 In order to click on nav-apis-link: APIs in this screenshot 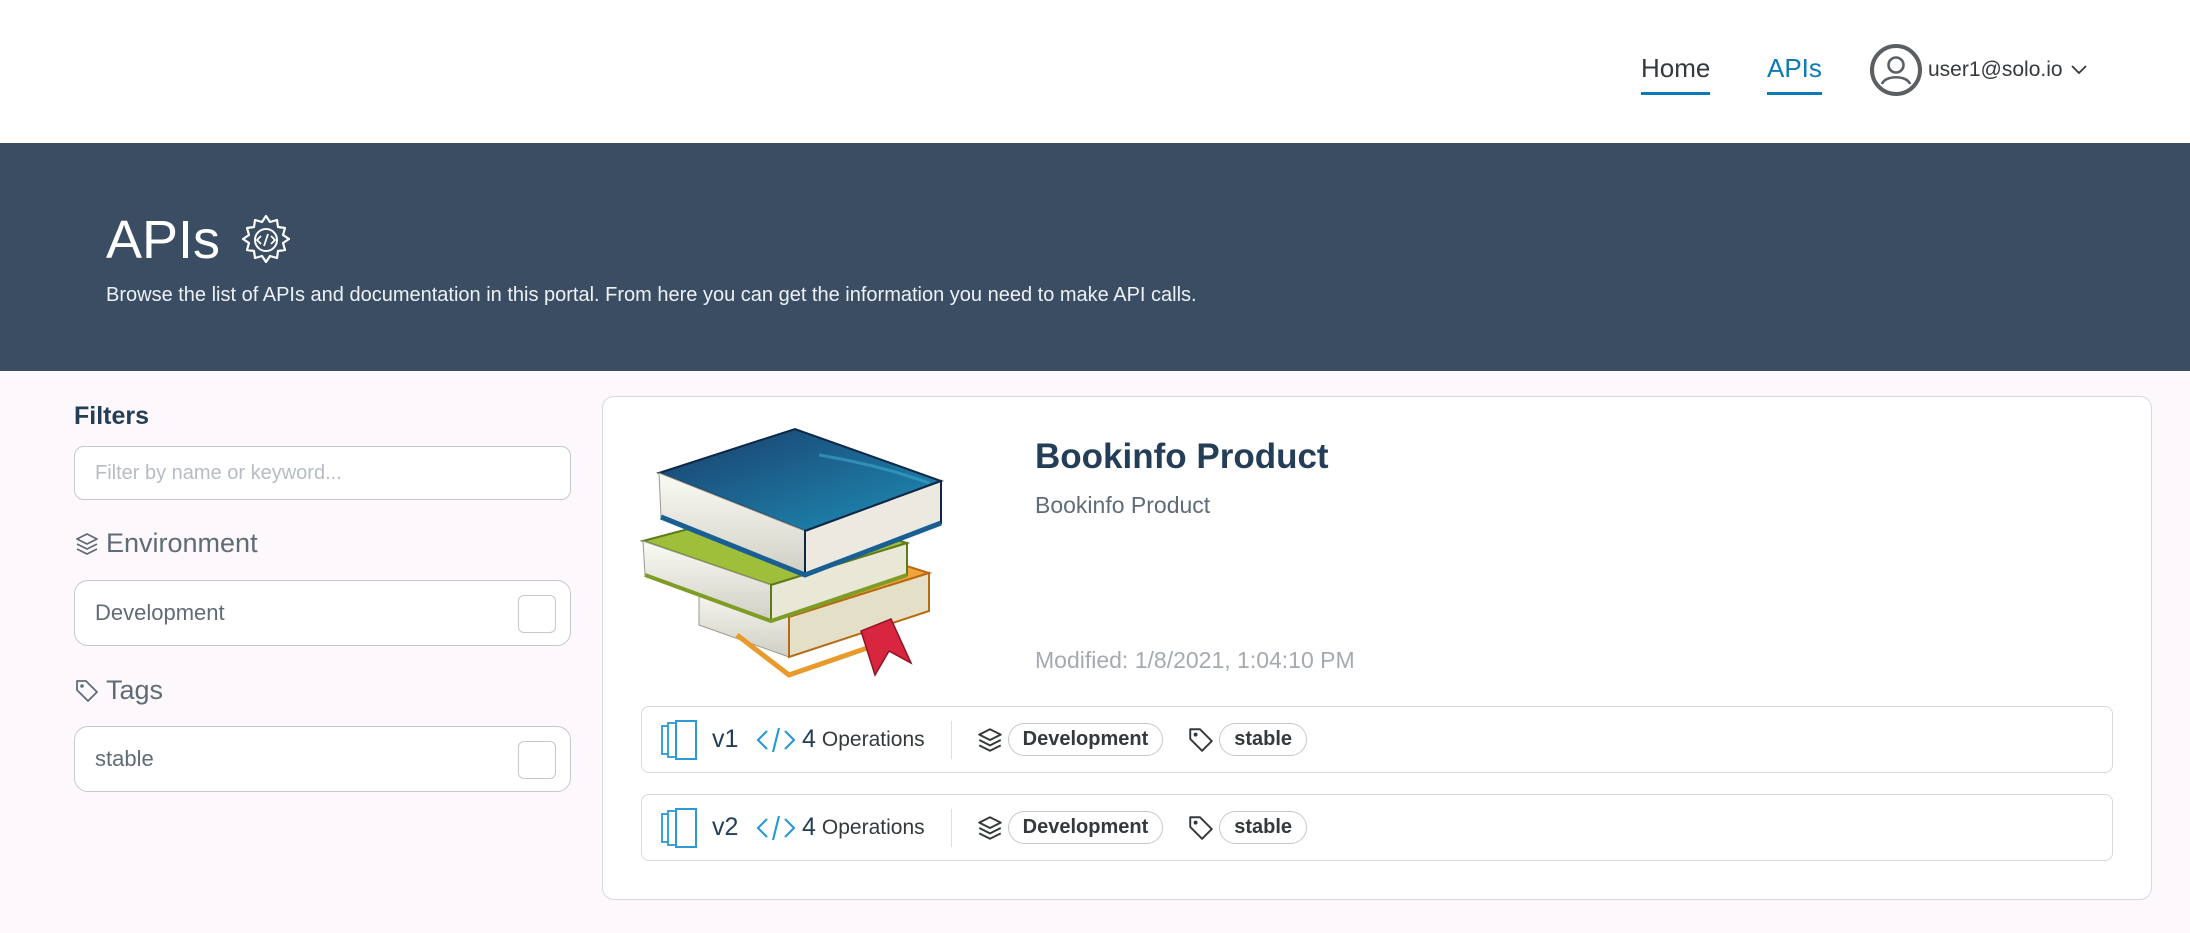, I will do `click(1794, 72)`.